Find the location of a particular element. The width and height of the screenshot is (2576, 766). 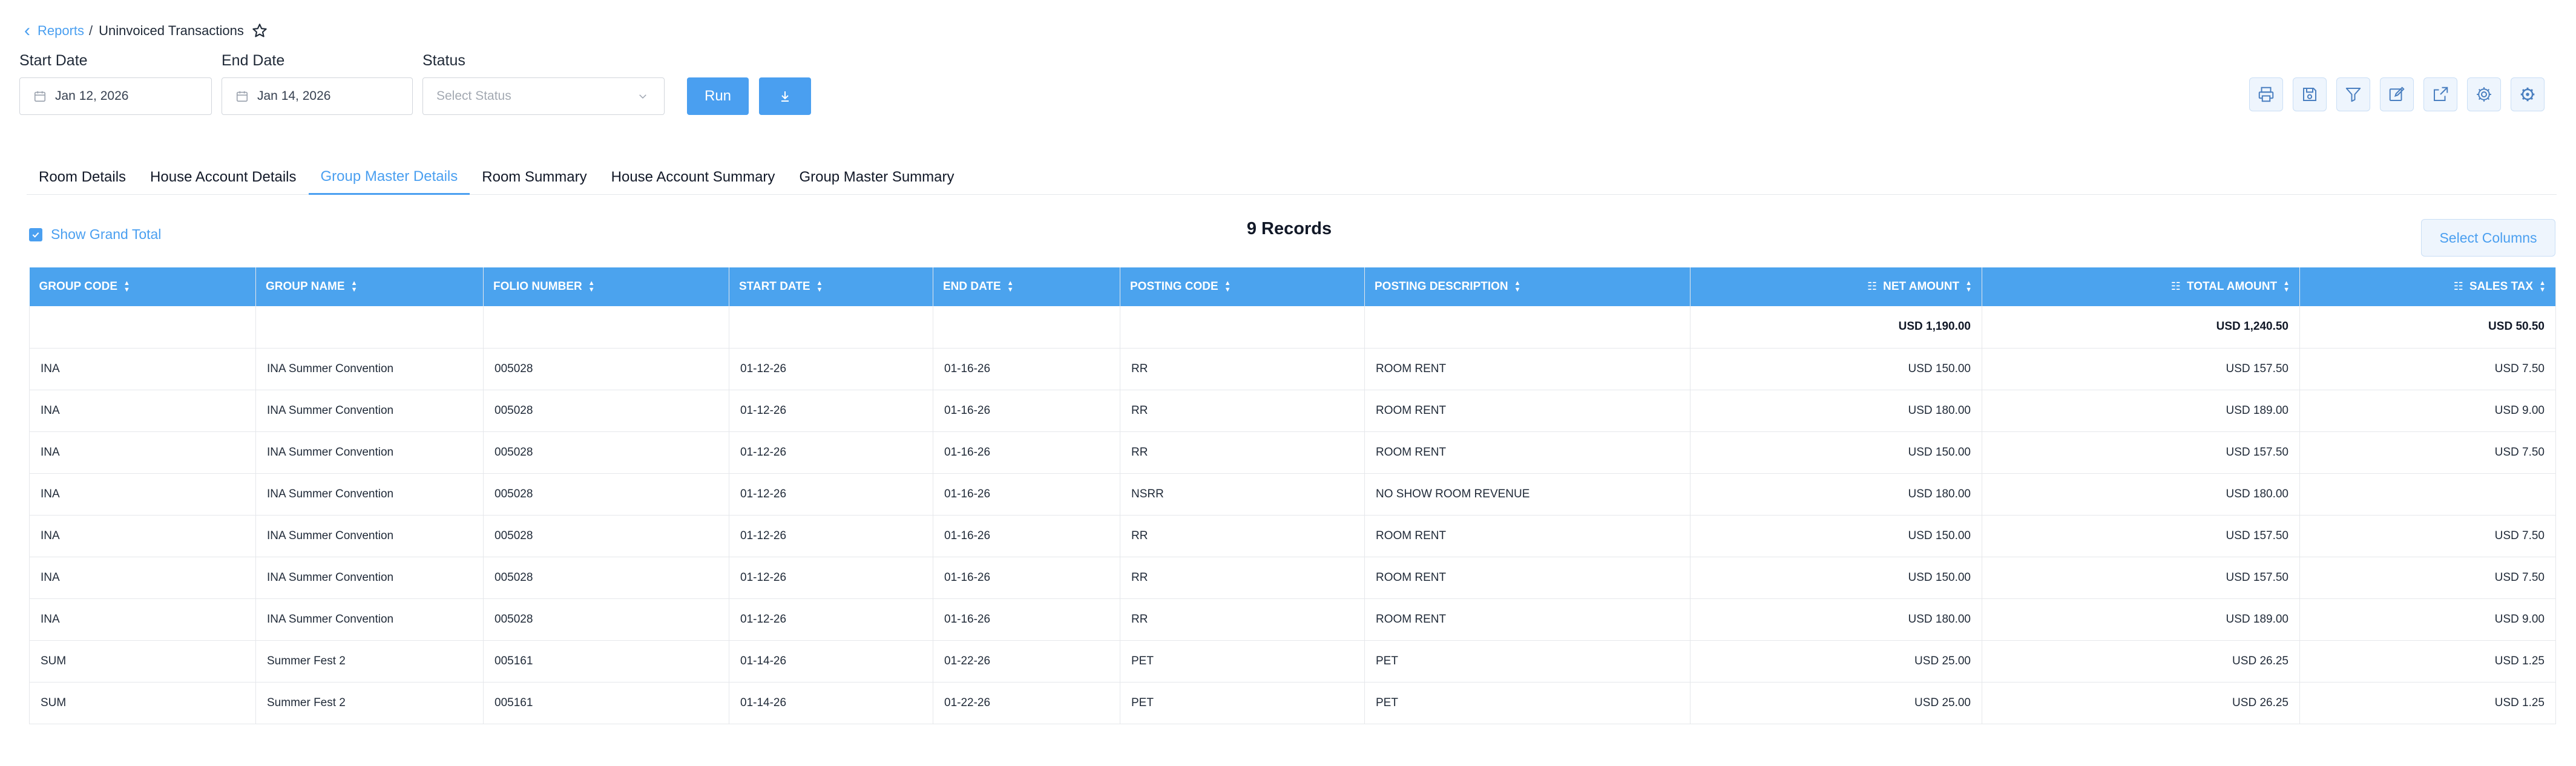

table-cell: 01-22-26 is located at coordinates (1026, 661).